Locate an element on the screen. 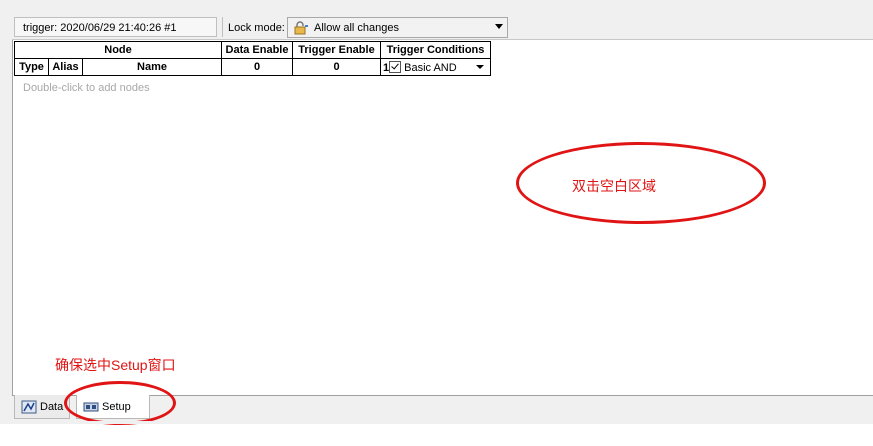  trigger-condition-dropdown: 1 Basic AND is located at coordinates (435, 67).